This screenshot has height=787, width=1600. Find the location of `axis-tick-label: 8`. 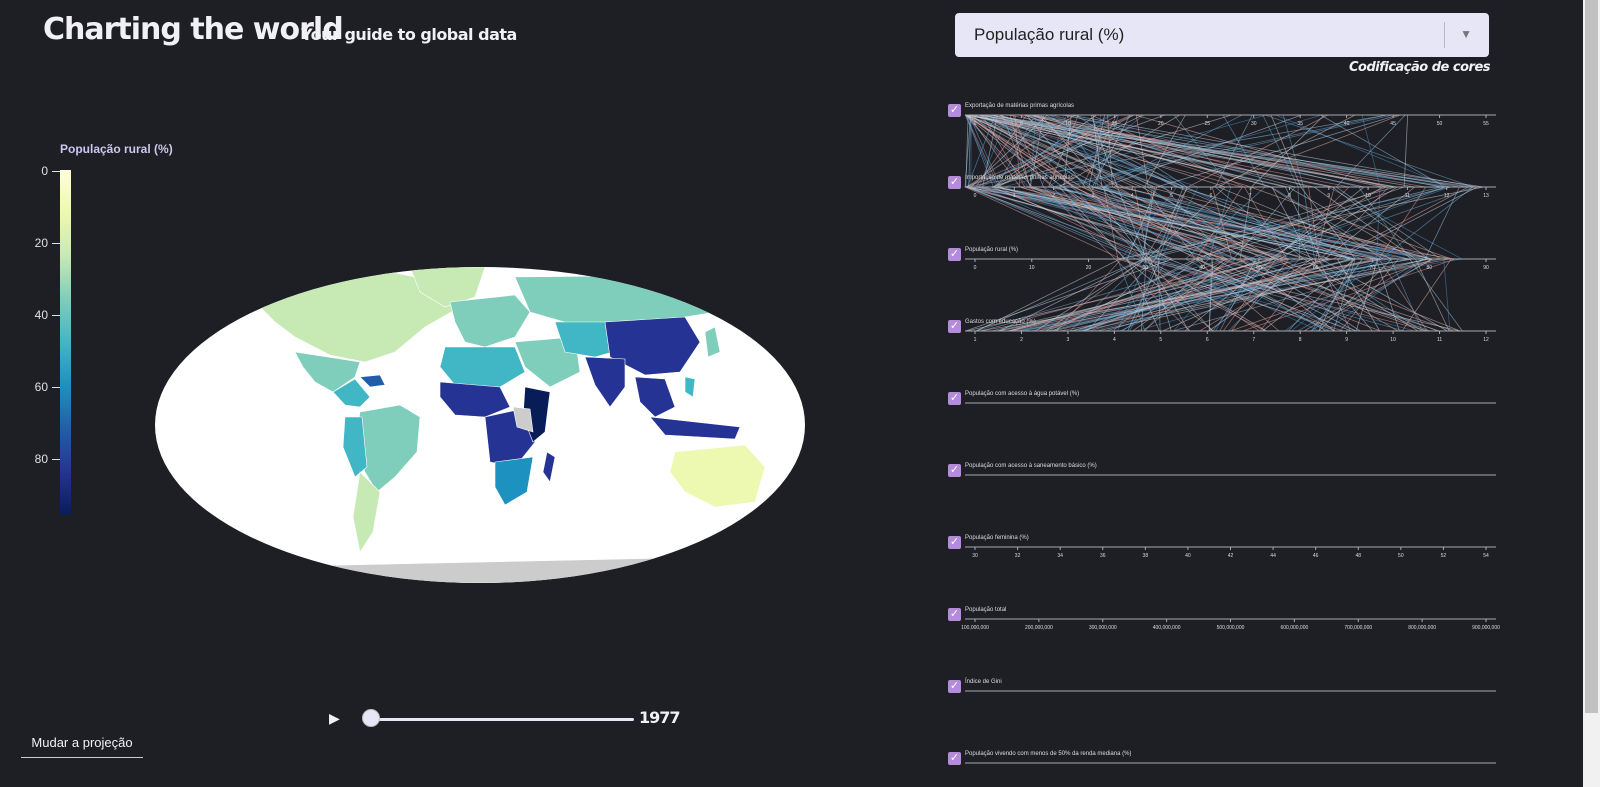

axis-tick-label: 8 is located at coordinates (1289, 196).